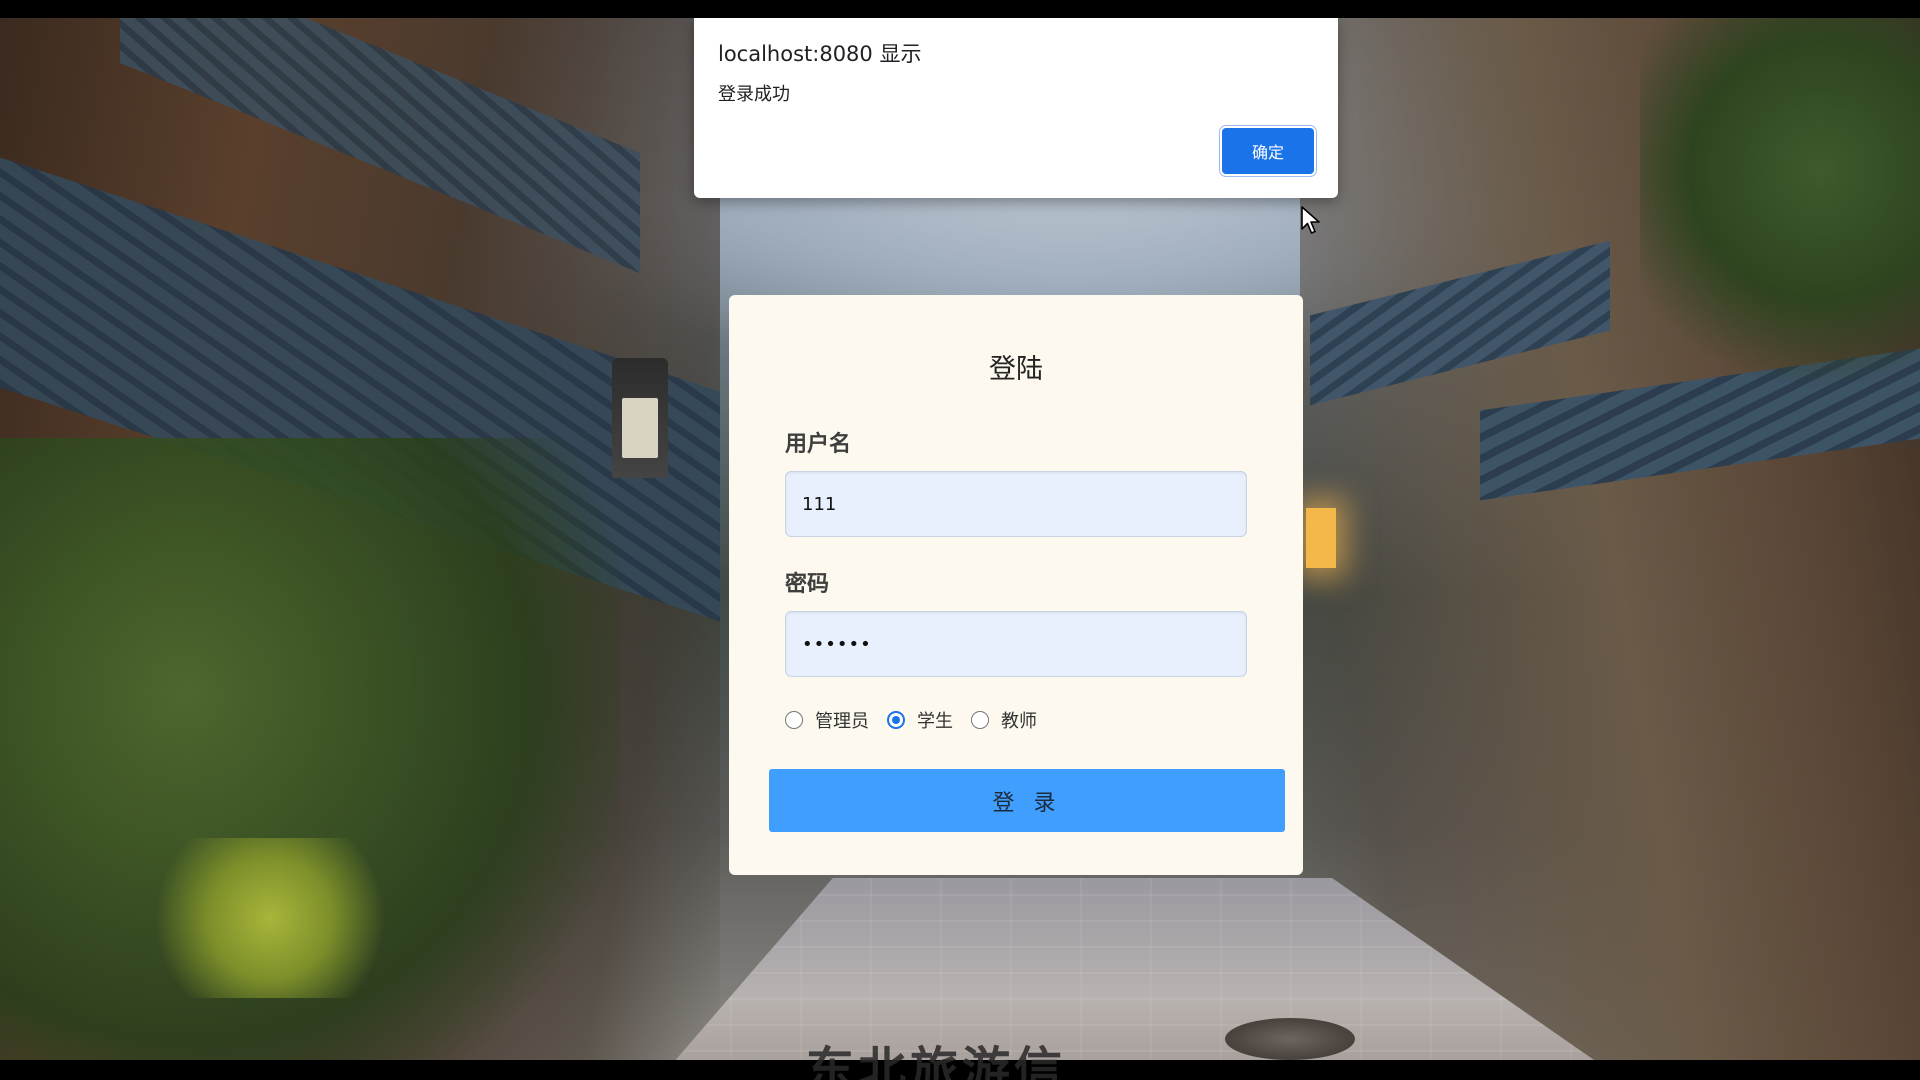 This screenshot has height=1080, width=1920. Describe the element at coordinates (1780, 208) in the screenshot. I see `right-tree` at that location.